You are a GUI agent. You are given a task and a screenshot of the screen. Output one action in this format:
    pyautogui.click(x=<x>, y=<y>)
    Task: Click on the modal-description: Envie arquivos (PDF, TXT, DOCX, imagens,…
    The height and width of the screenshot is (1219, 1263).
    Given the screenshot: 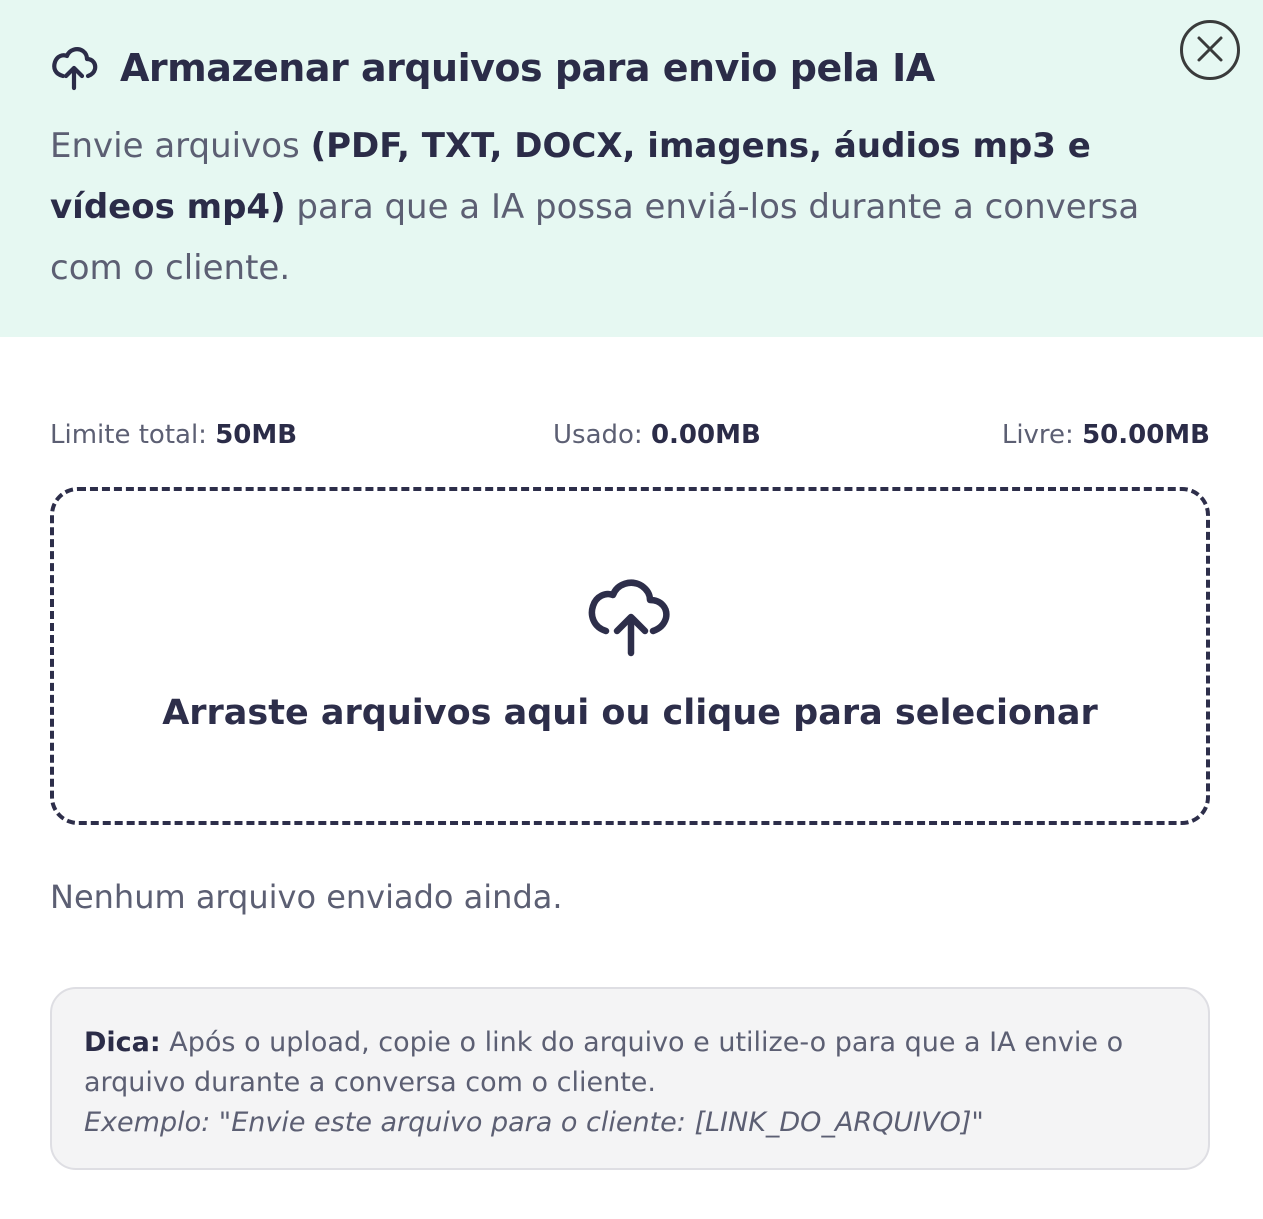 What is the action you would take?
    pyautogui.click(x=630, y=207)
    